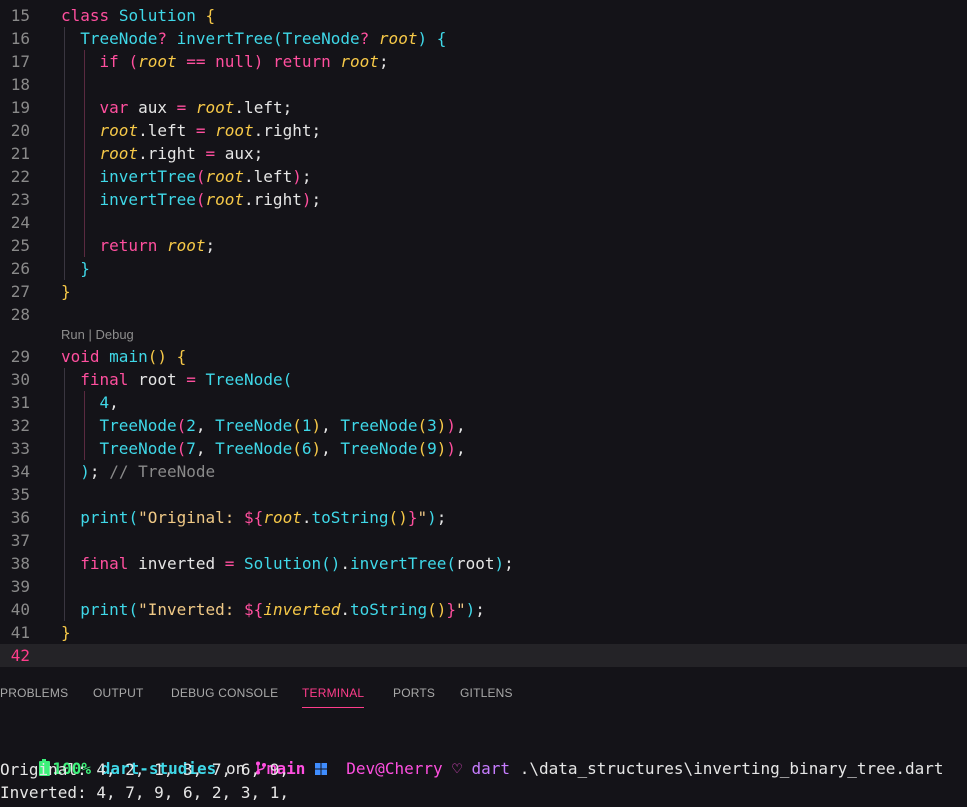  I want to click on code-token: Solution, so click(283, 563).